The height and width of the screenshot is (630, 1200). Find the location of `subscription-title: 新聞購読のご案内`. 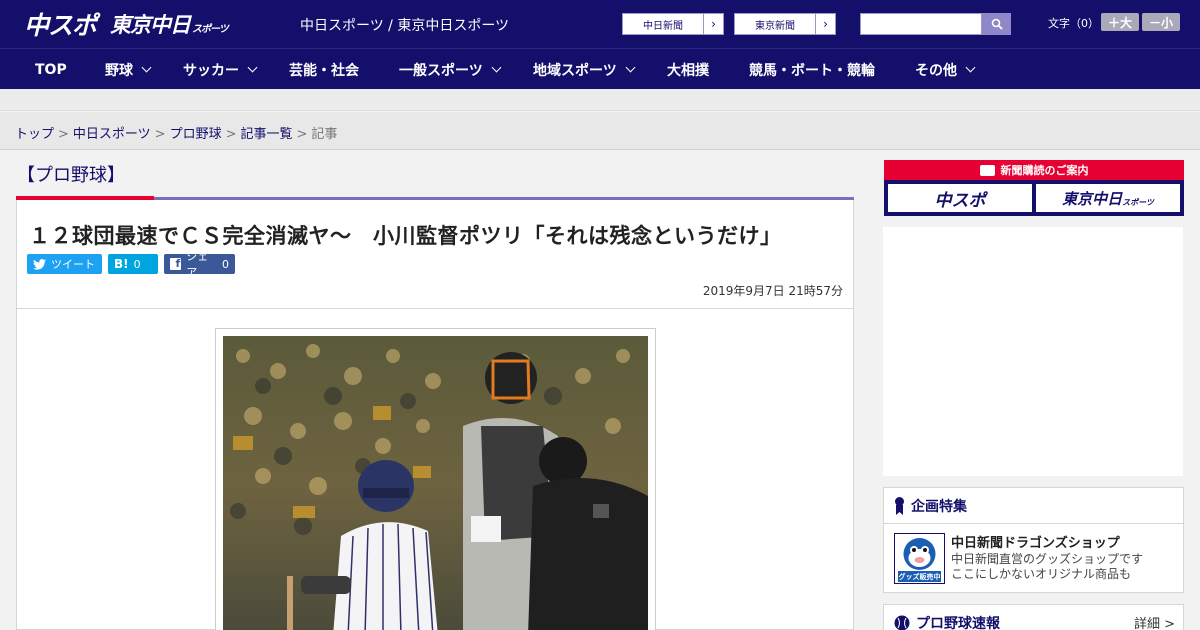

subscription-title: 新聞購読のご案内 is located at coordinates (1044, 170).